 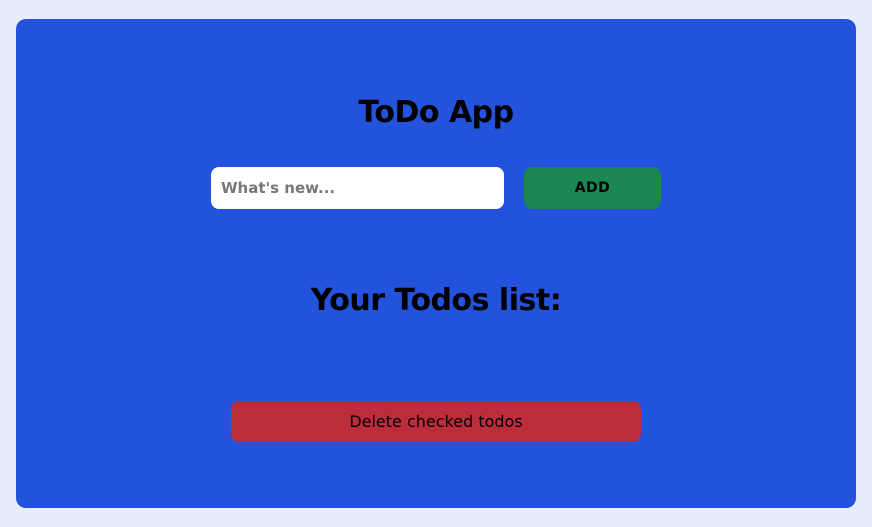 What do you see at coordinates (436, 421) in the screenshot?
I see `delete-checked-todos-button: Delete checked todos` at bounding box center [436, 421].